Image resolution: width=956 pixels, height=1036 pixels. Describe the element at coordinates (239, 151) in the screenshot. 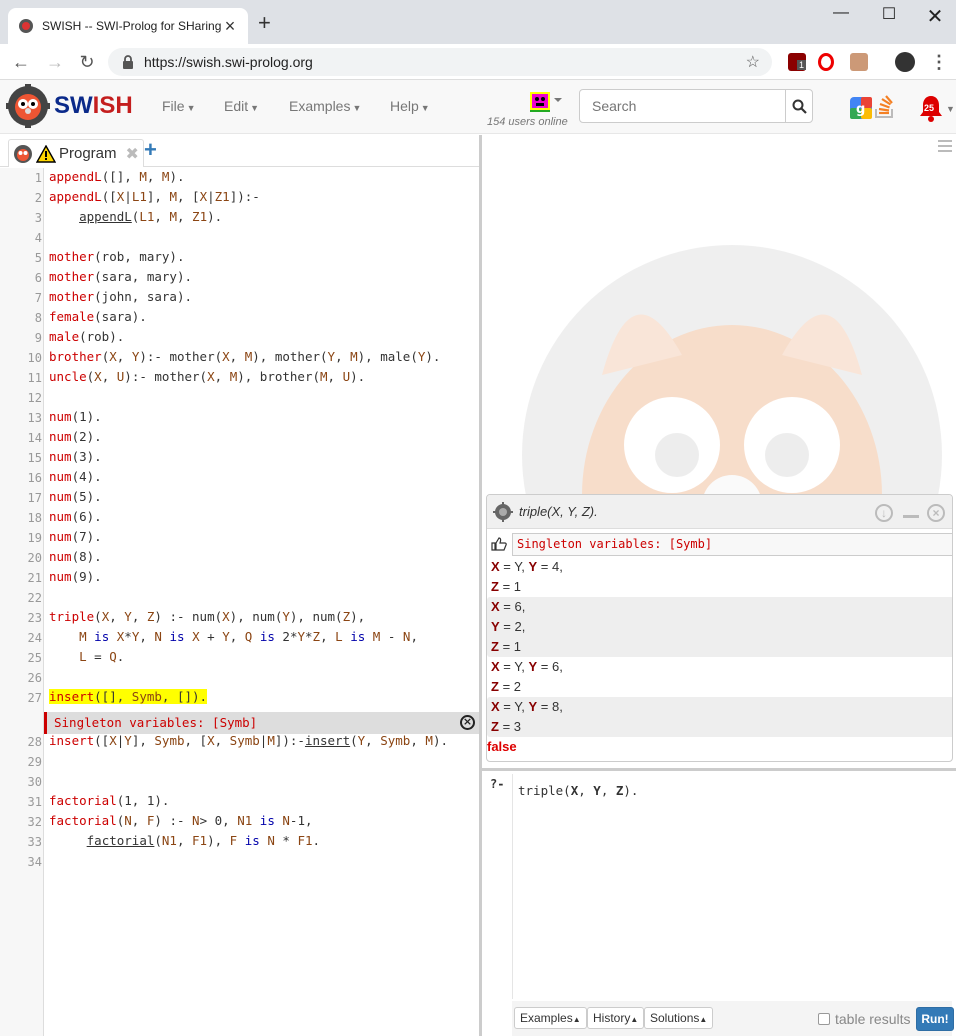

I see `editor-tab-strip: Program ✖ +` at that location.